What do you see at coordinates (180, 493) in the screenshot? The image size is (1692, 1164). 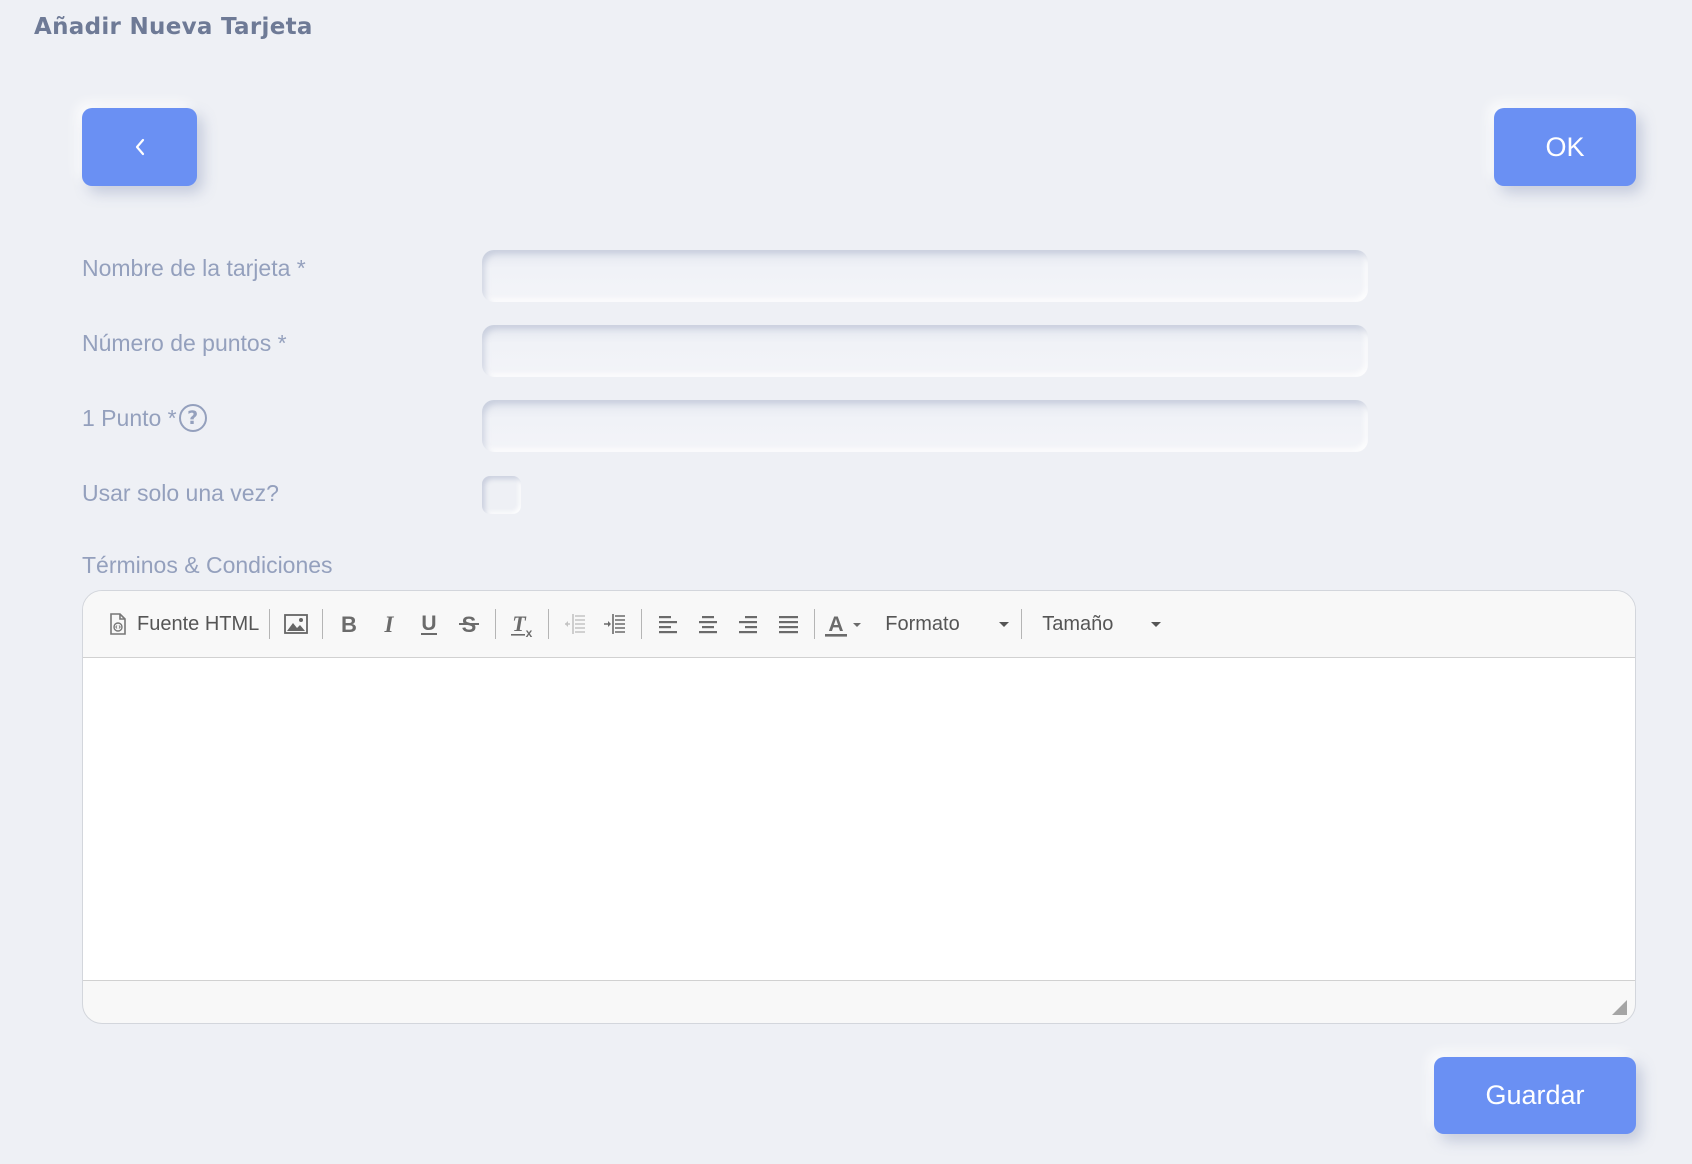 I see `use-once-label: Usar solo una vez?` at bounding box center [180, 493].